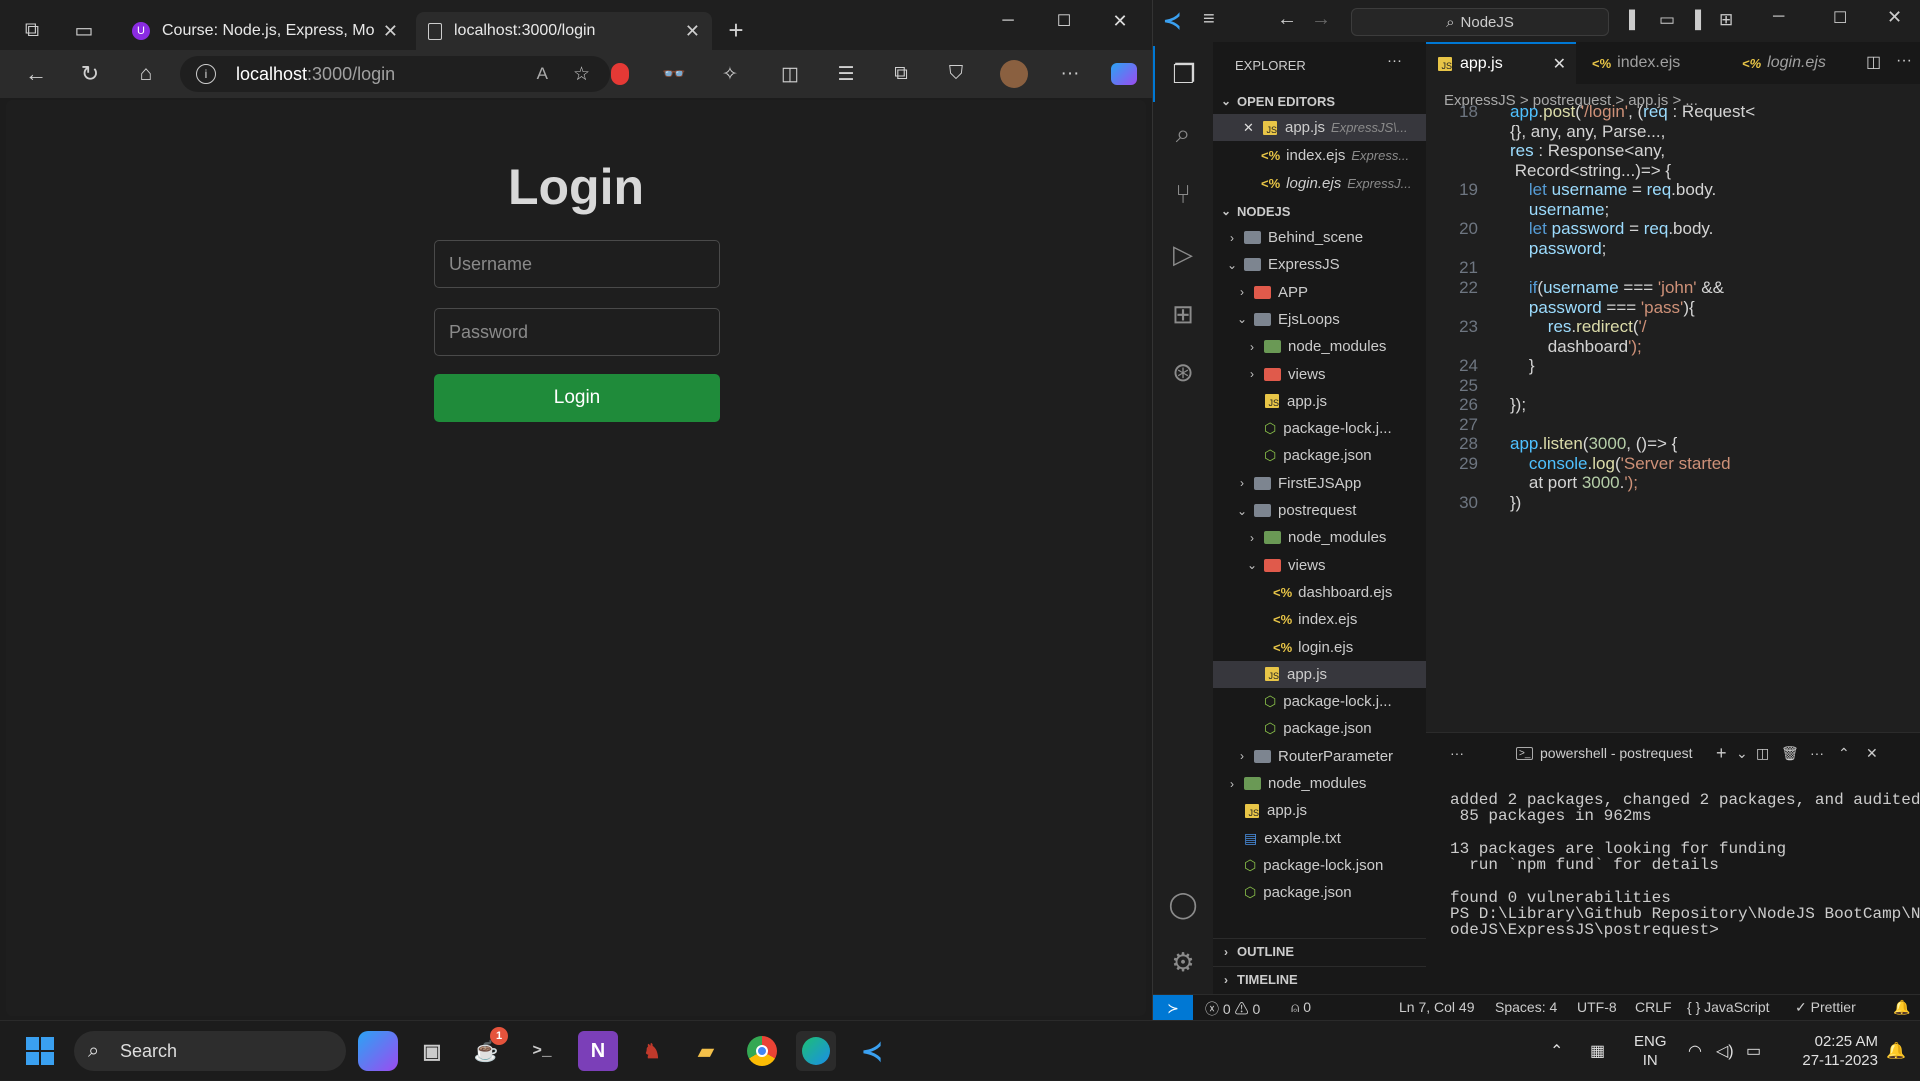 The height and width of the screenshot is (1081, 1920). What do you see at coordinates (1232, 1009) in the screenshot?
I see `problems-indicator: ⓧ 0 ⚠ 0` at bounding box center [1232, 1009].